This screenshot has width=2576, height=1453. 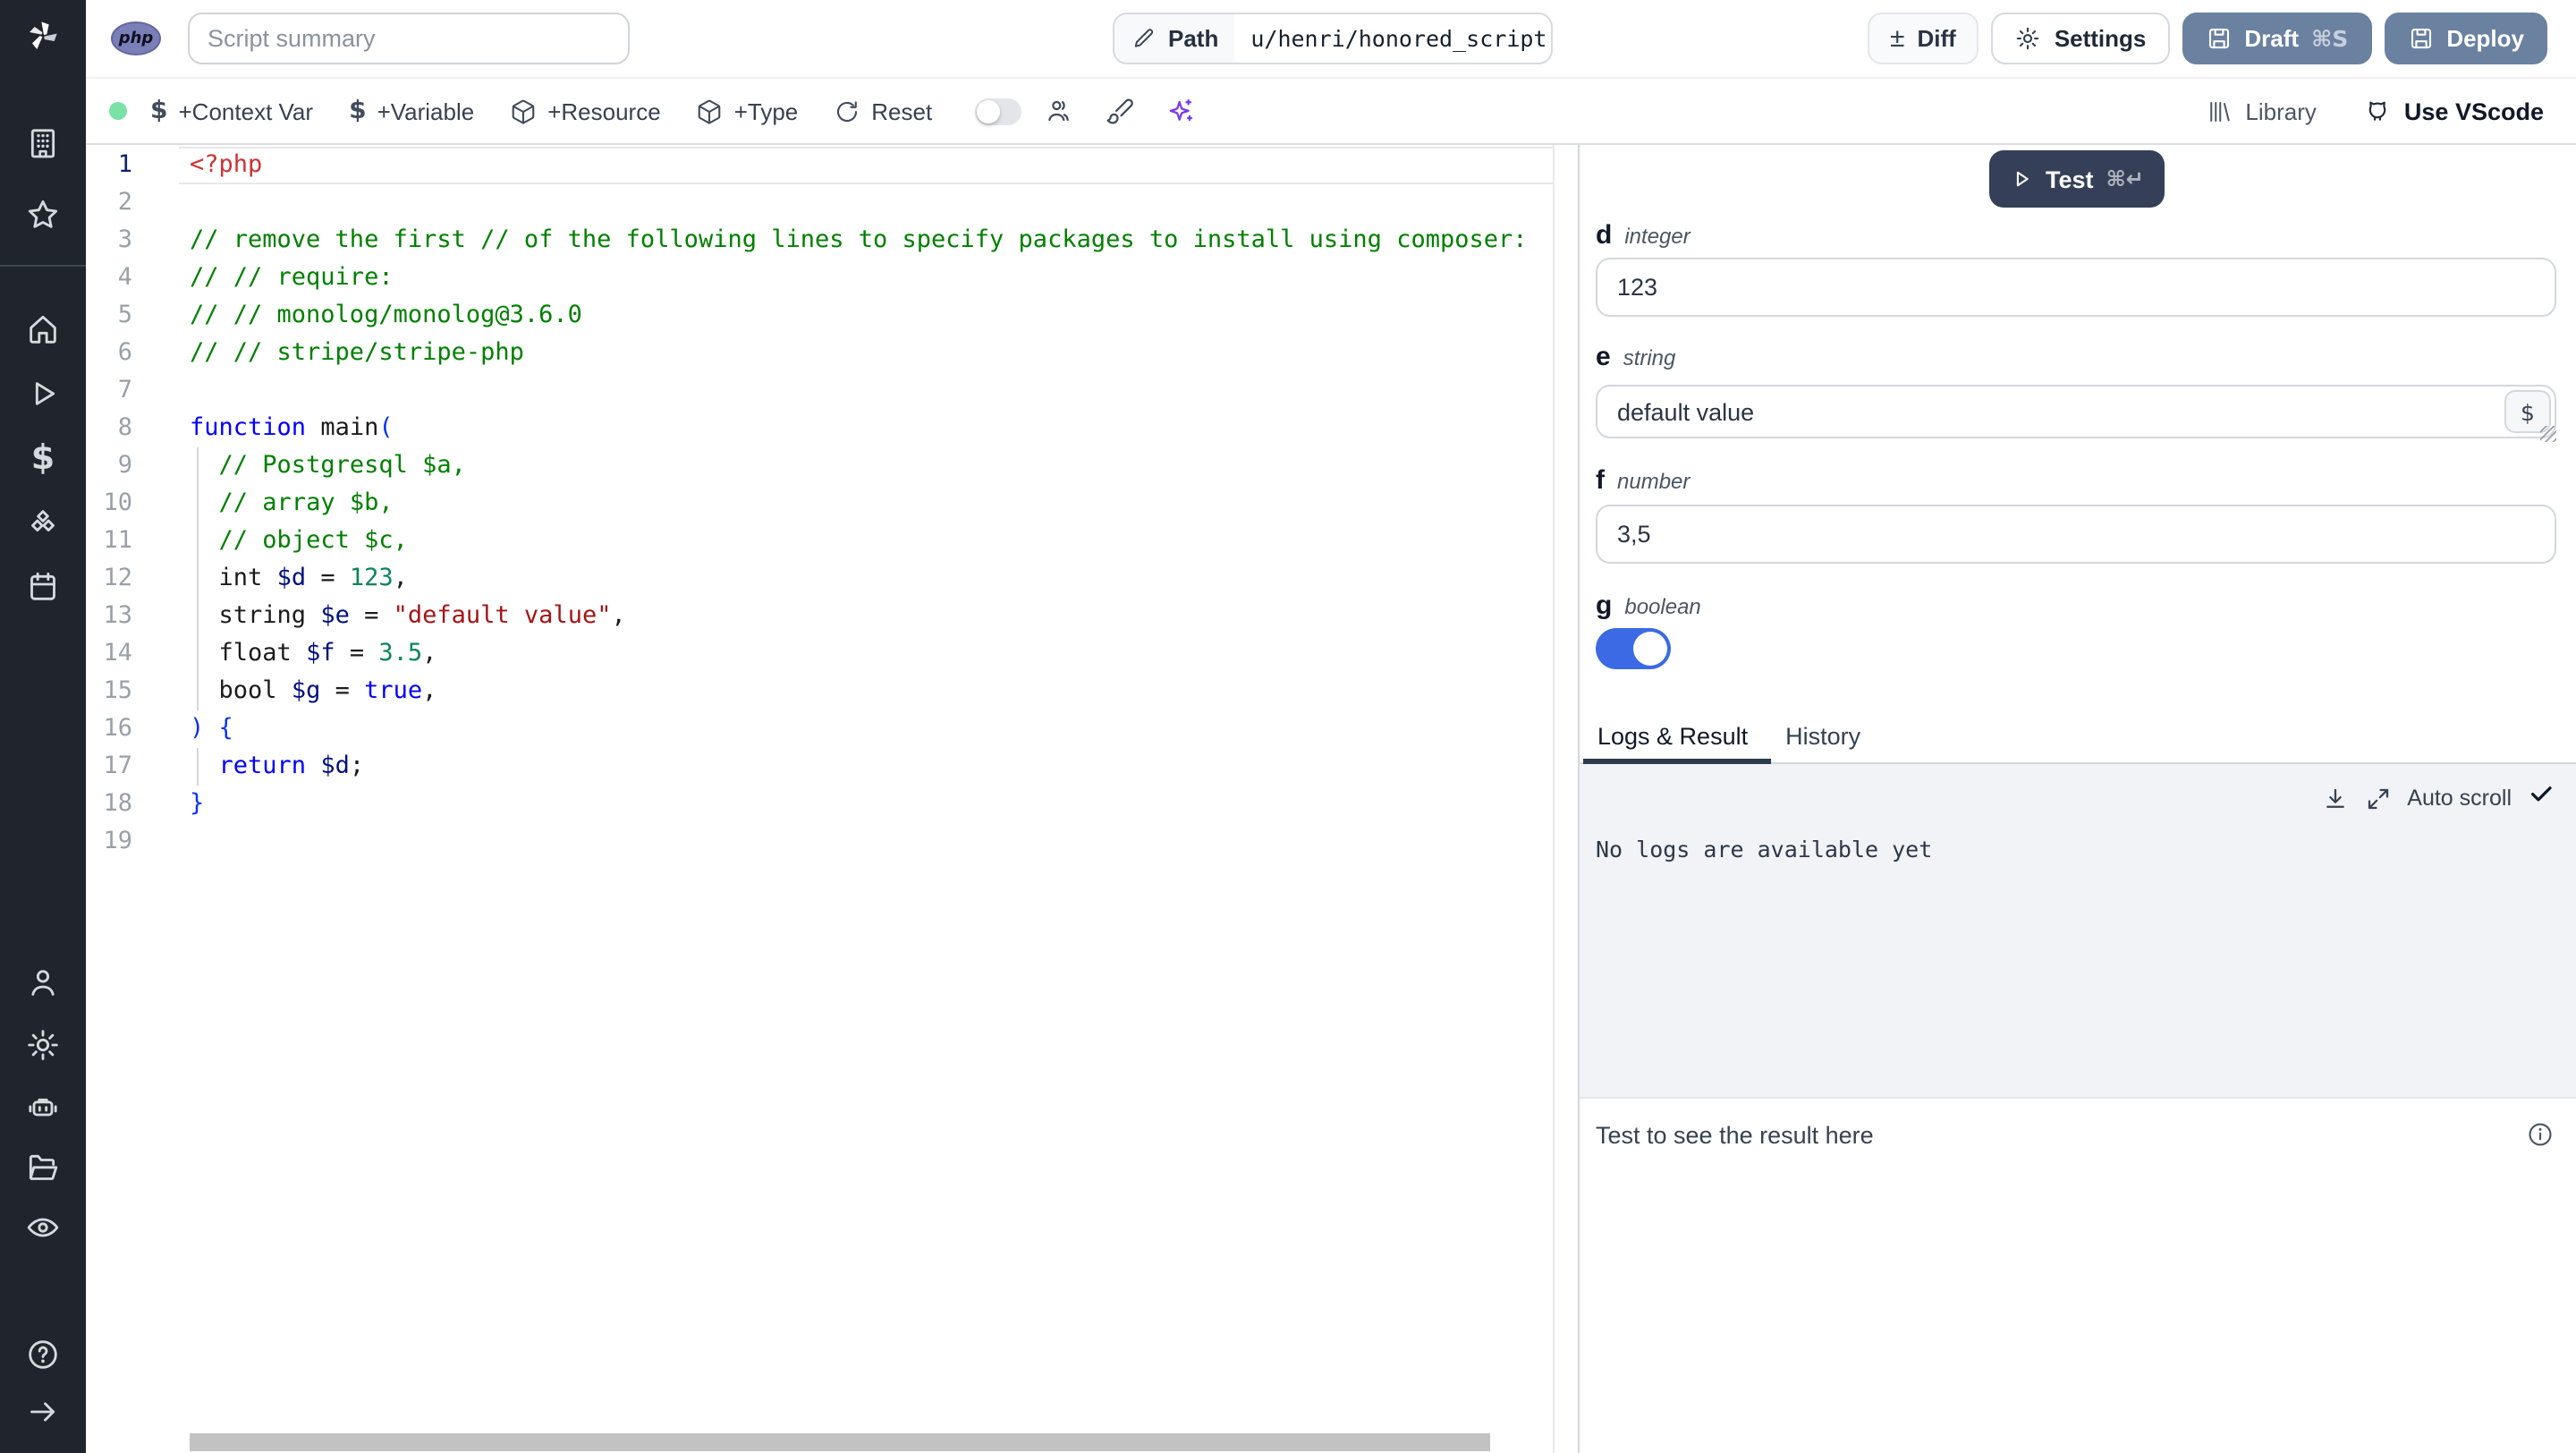 I want to click on diff-icon: ±, so click(x=1897, y=38).